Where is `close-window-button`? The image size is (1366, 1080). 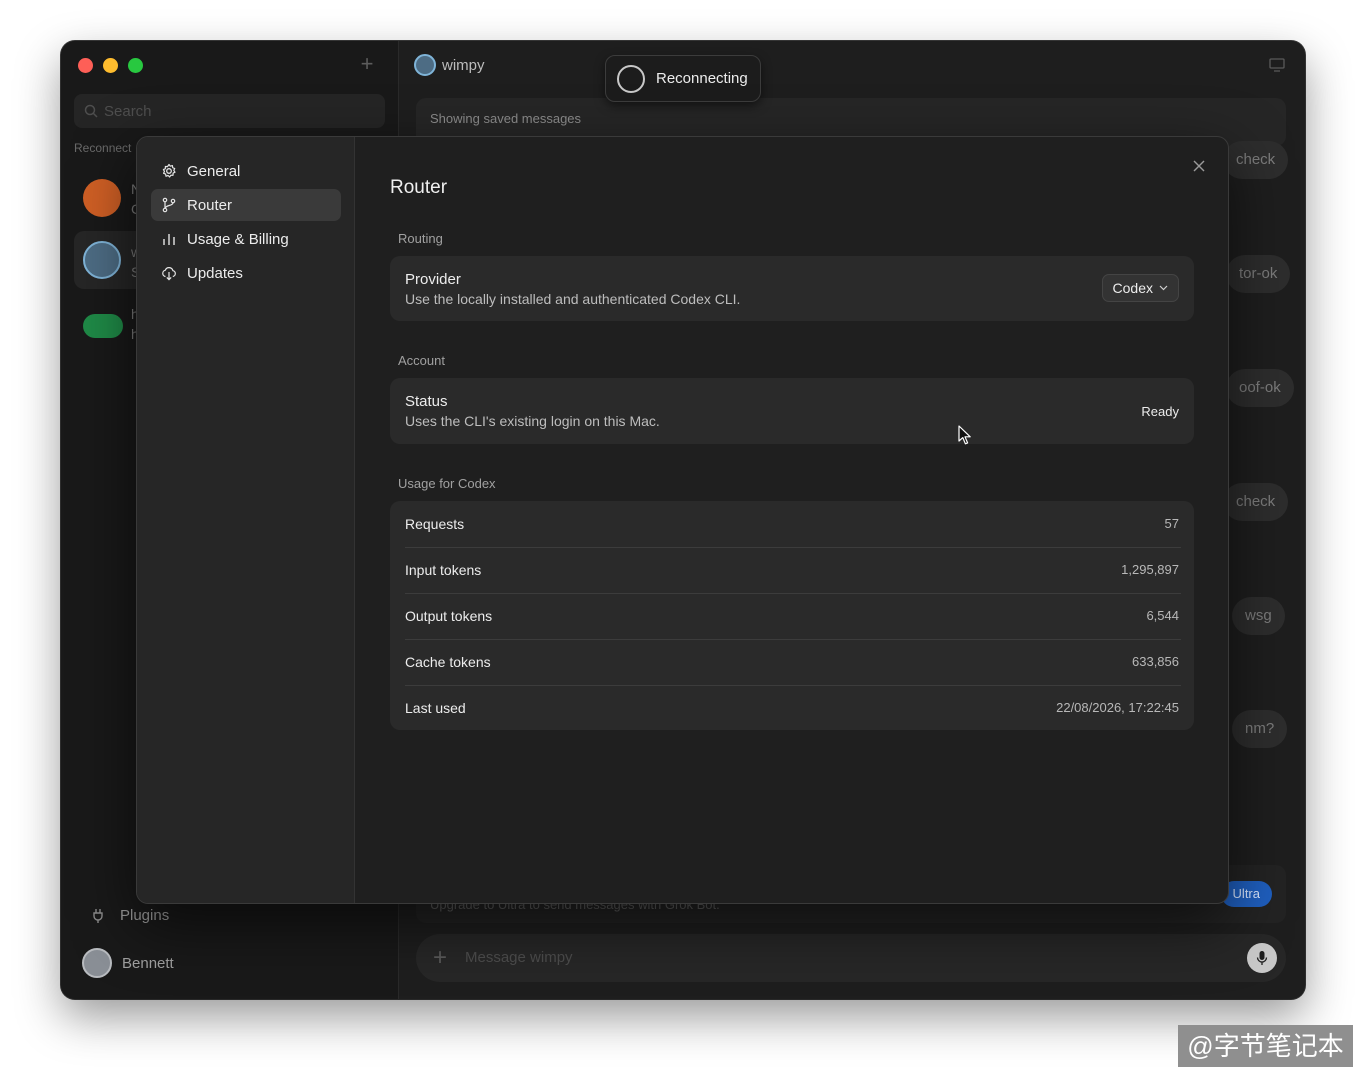
close-window-button is located at coordinates (85, 65).